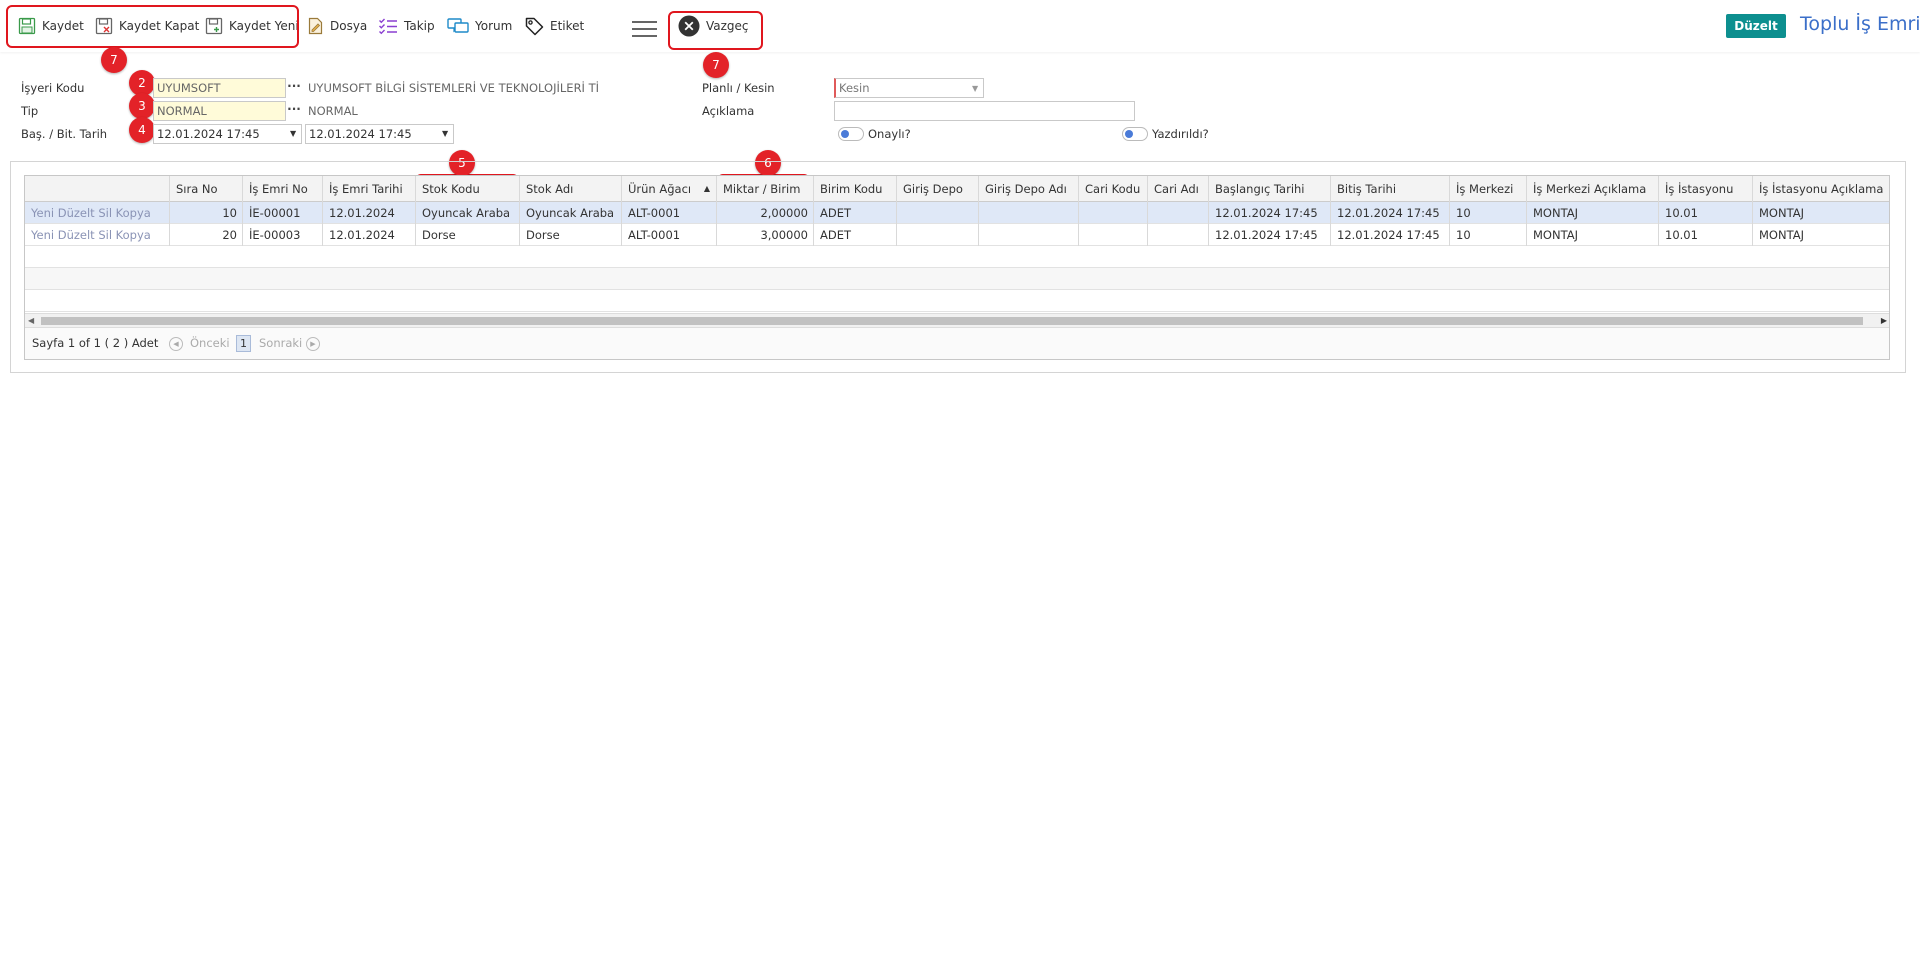  Describe the element at coordinates (1488, 213) in the screenshot. I see `cell-wc: 10` at that location.